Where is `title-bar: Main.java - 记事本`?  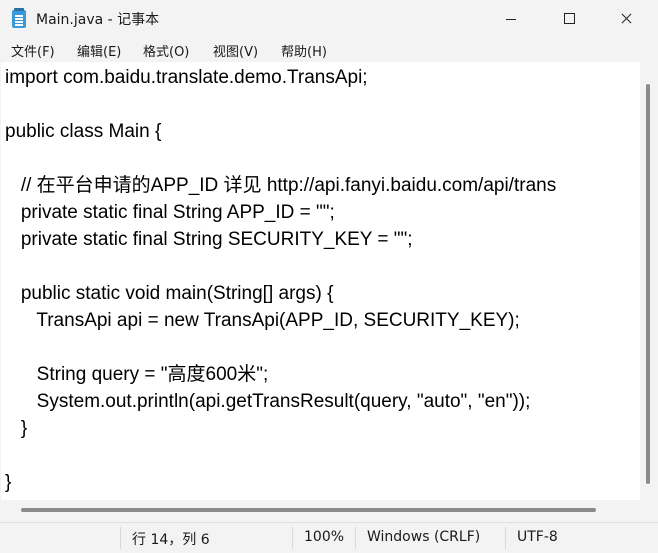
title-bar: Main.java - 记事本 is located at coordinates (329, 19).